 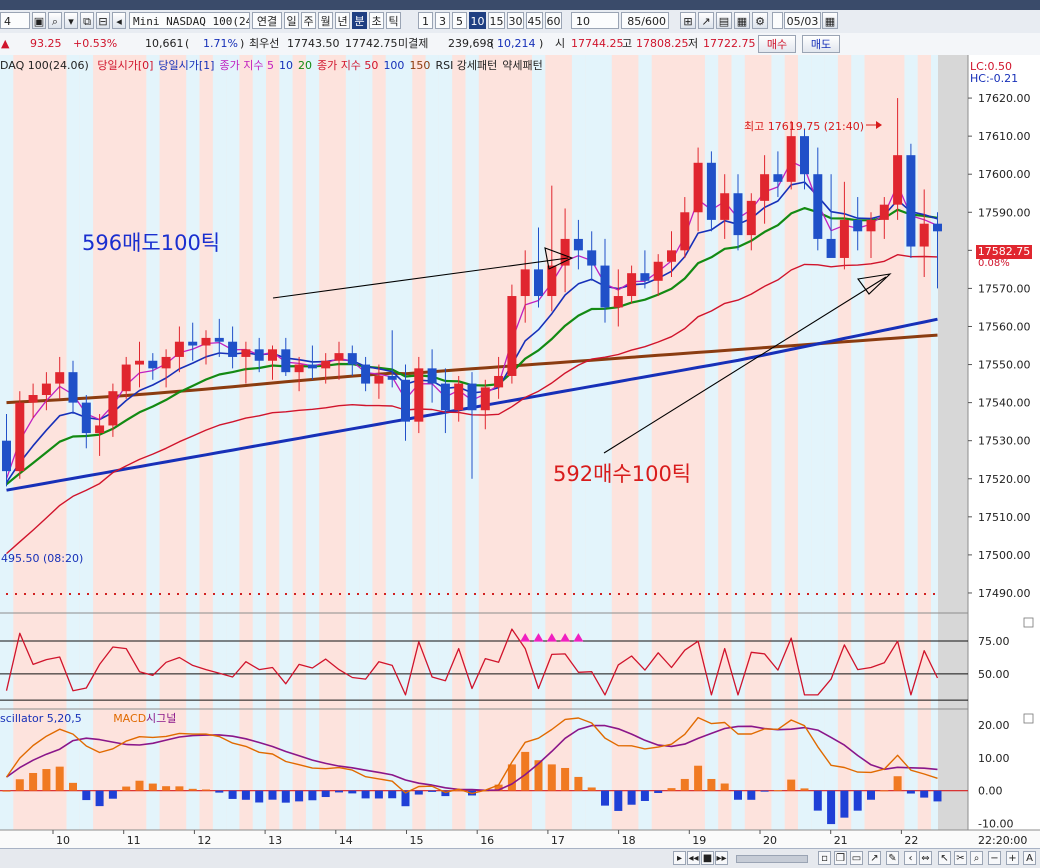 What do you see at coordinates (772, 859) in the screenshot?
I see `scrollbar` at bounding box center [772, 859].